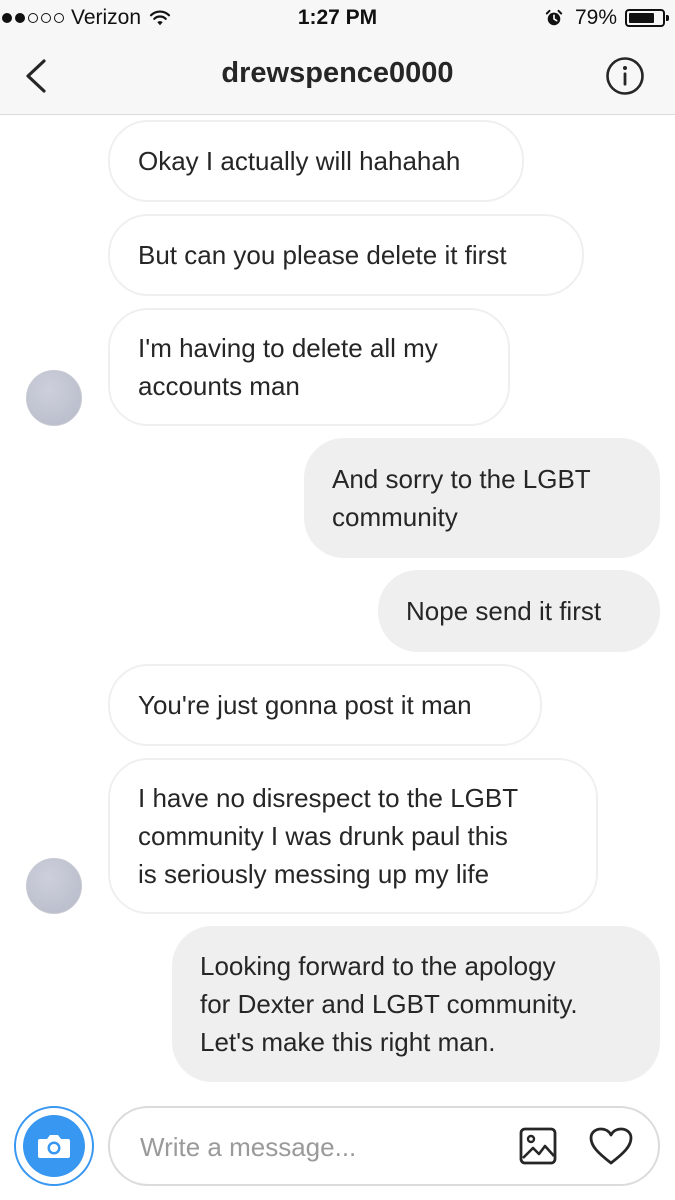  I want to click on info-icon, so click(625, 76).